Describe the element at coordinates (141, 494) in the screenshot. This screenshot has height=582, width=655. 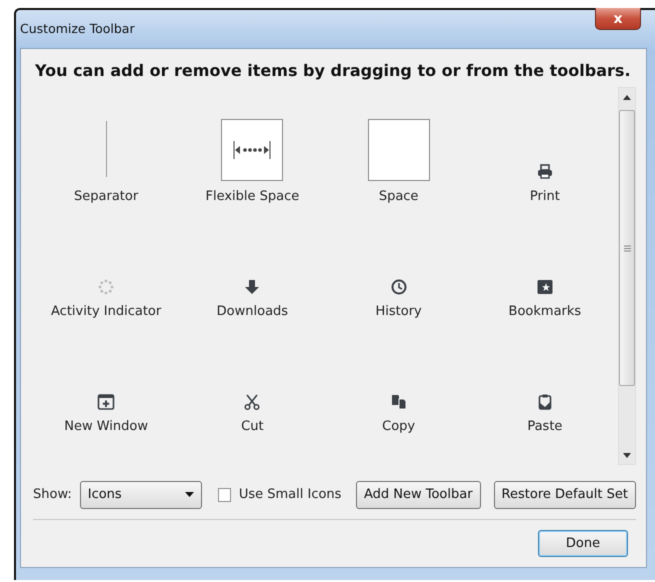
I see `show-dropdown: Icons` at that location.